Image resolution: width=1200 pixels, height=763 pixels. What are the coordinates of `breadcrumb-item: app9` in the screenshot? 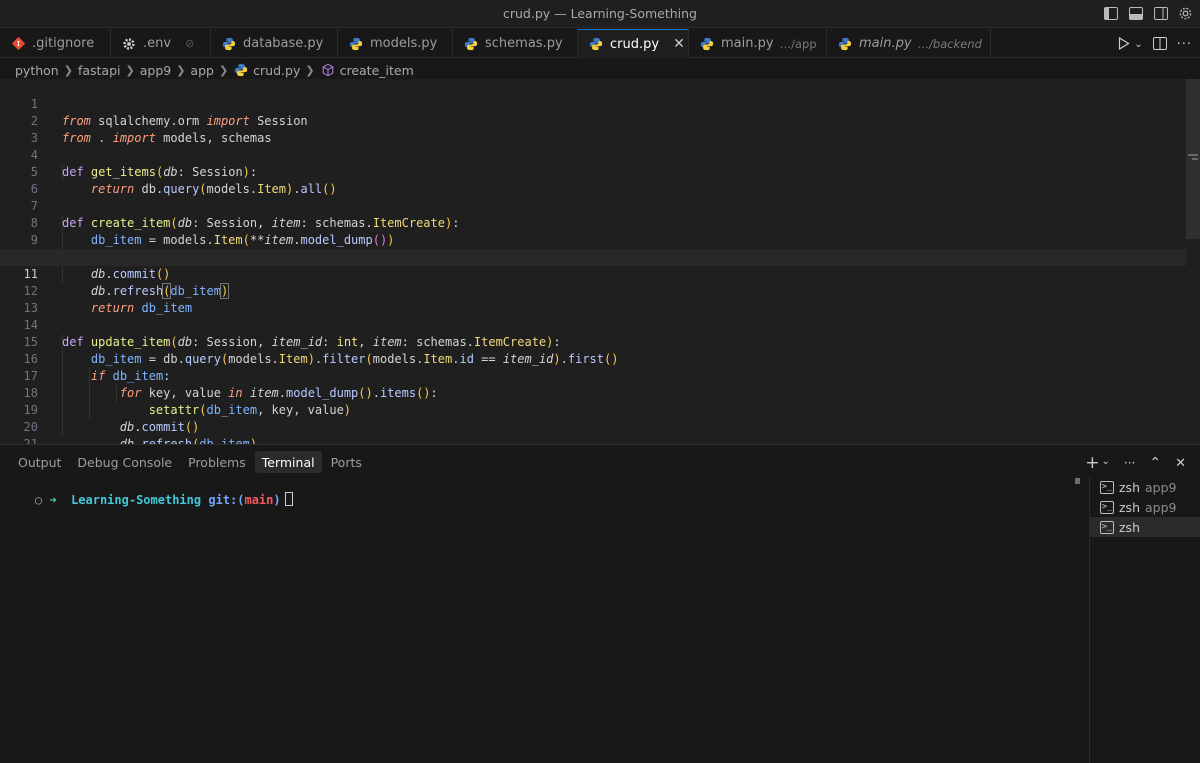 It's located at (155, 70).